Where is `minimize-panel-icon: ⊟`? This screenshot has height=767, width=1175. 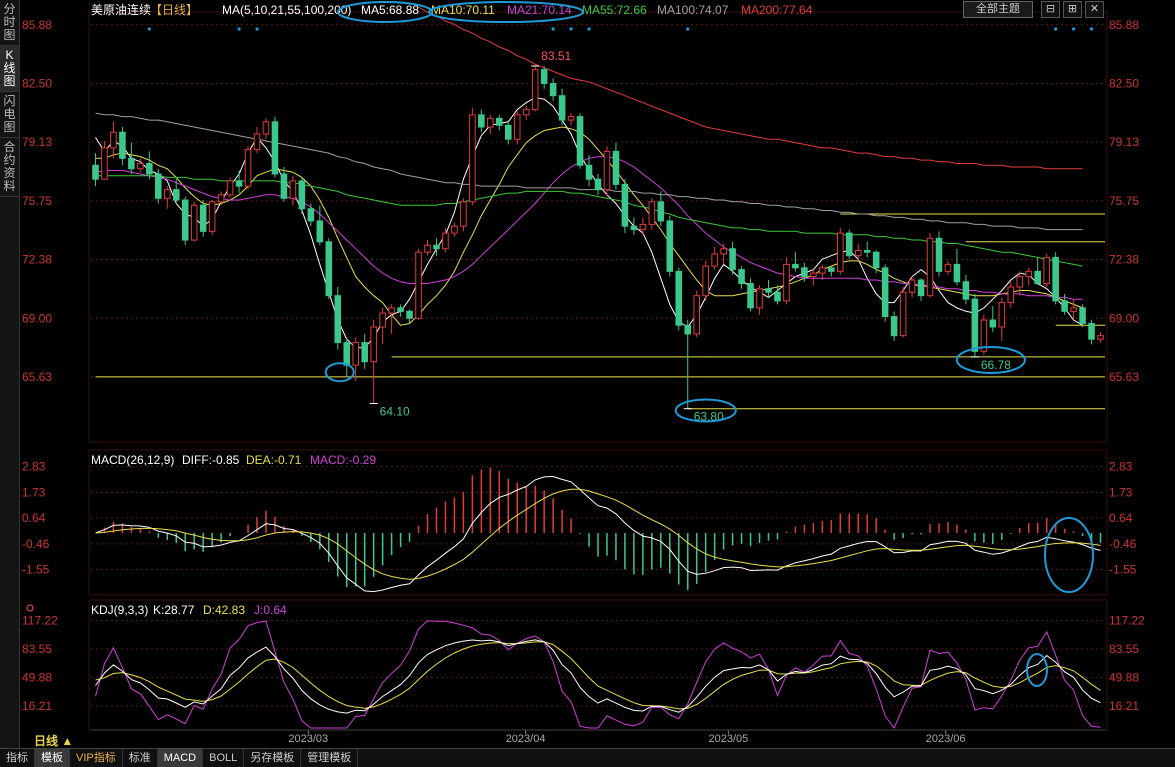
minimize-panel-icon: ⊟ is located at coordinates (1050, 9).